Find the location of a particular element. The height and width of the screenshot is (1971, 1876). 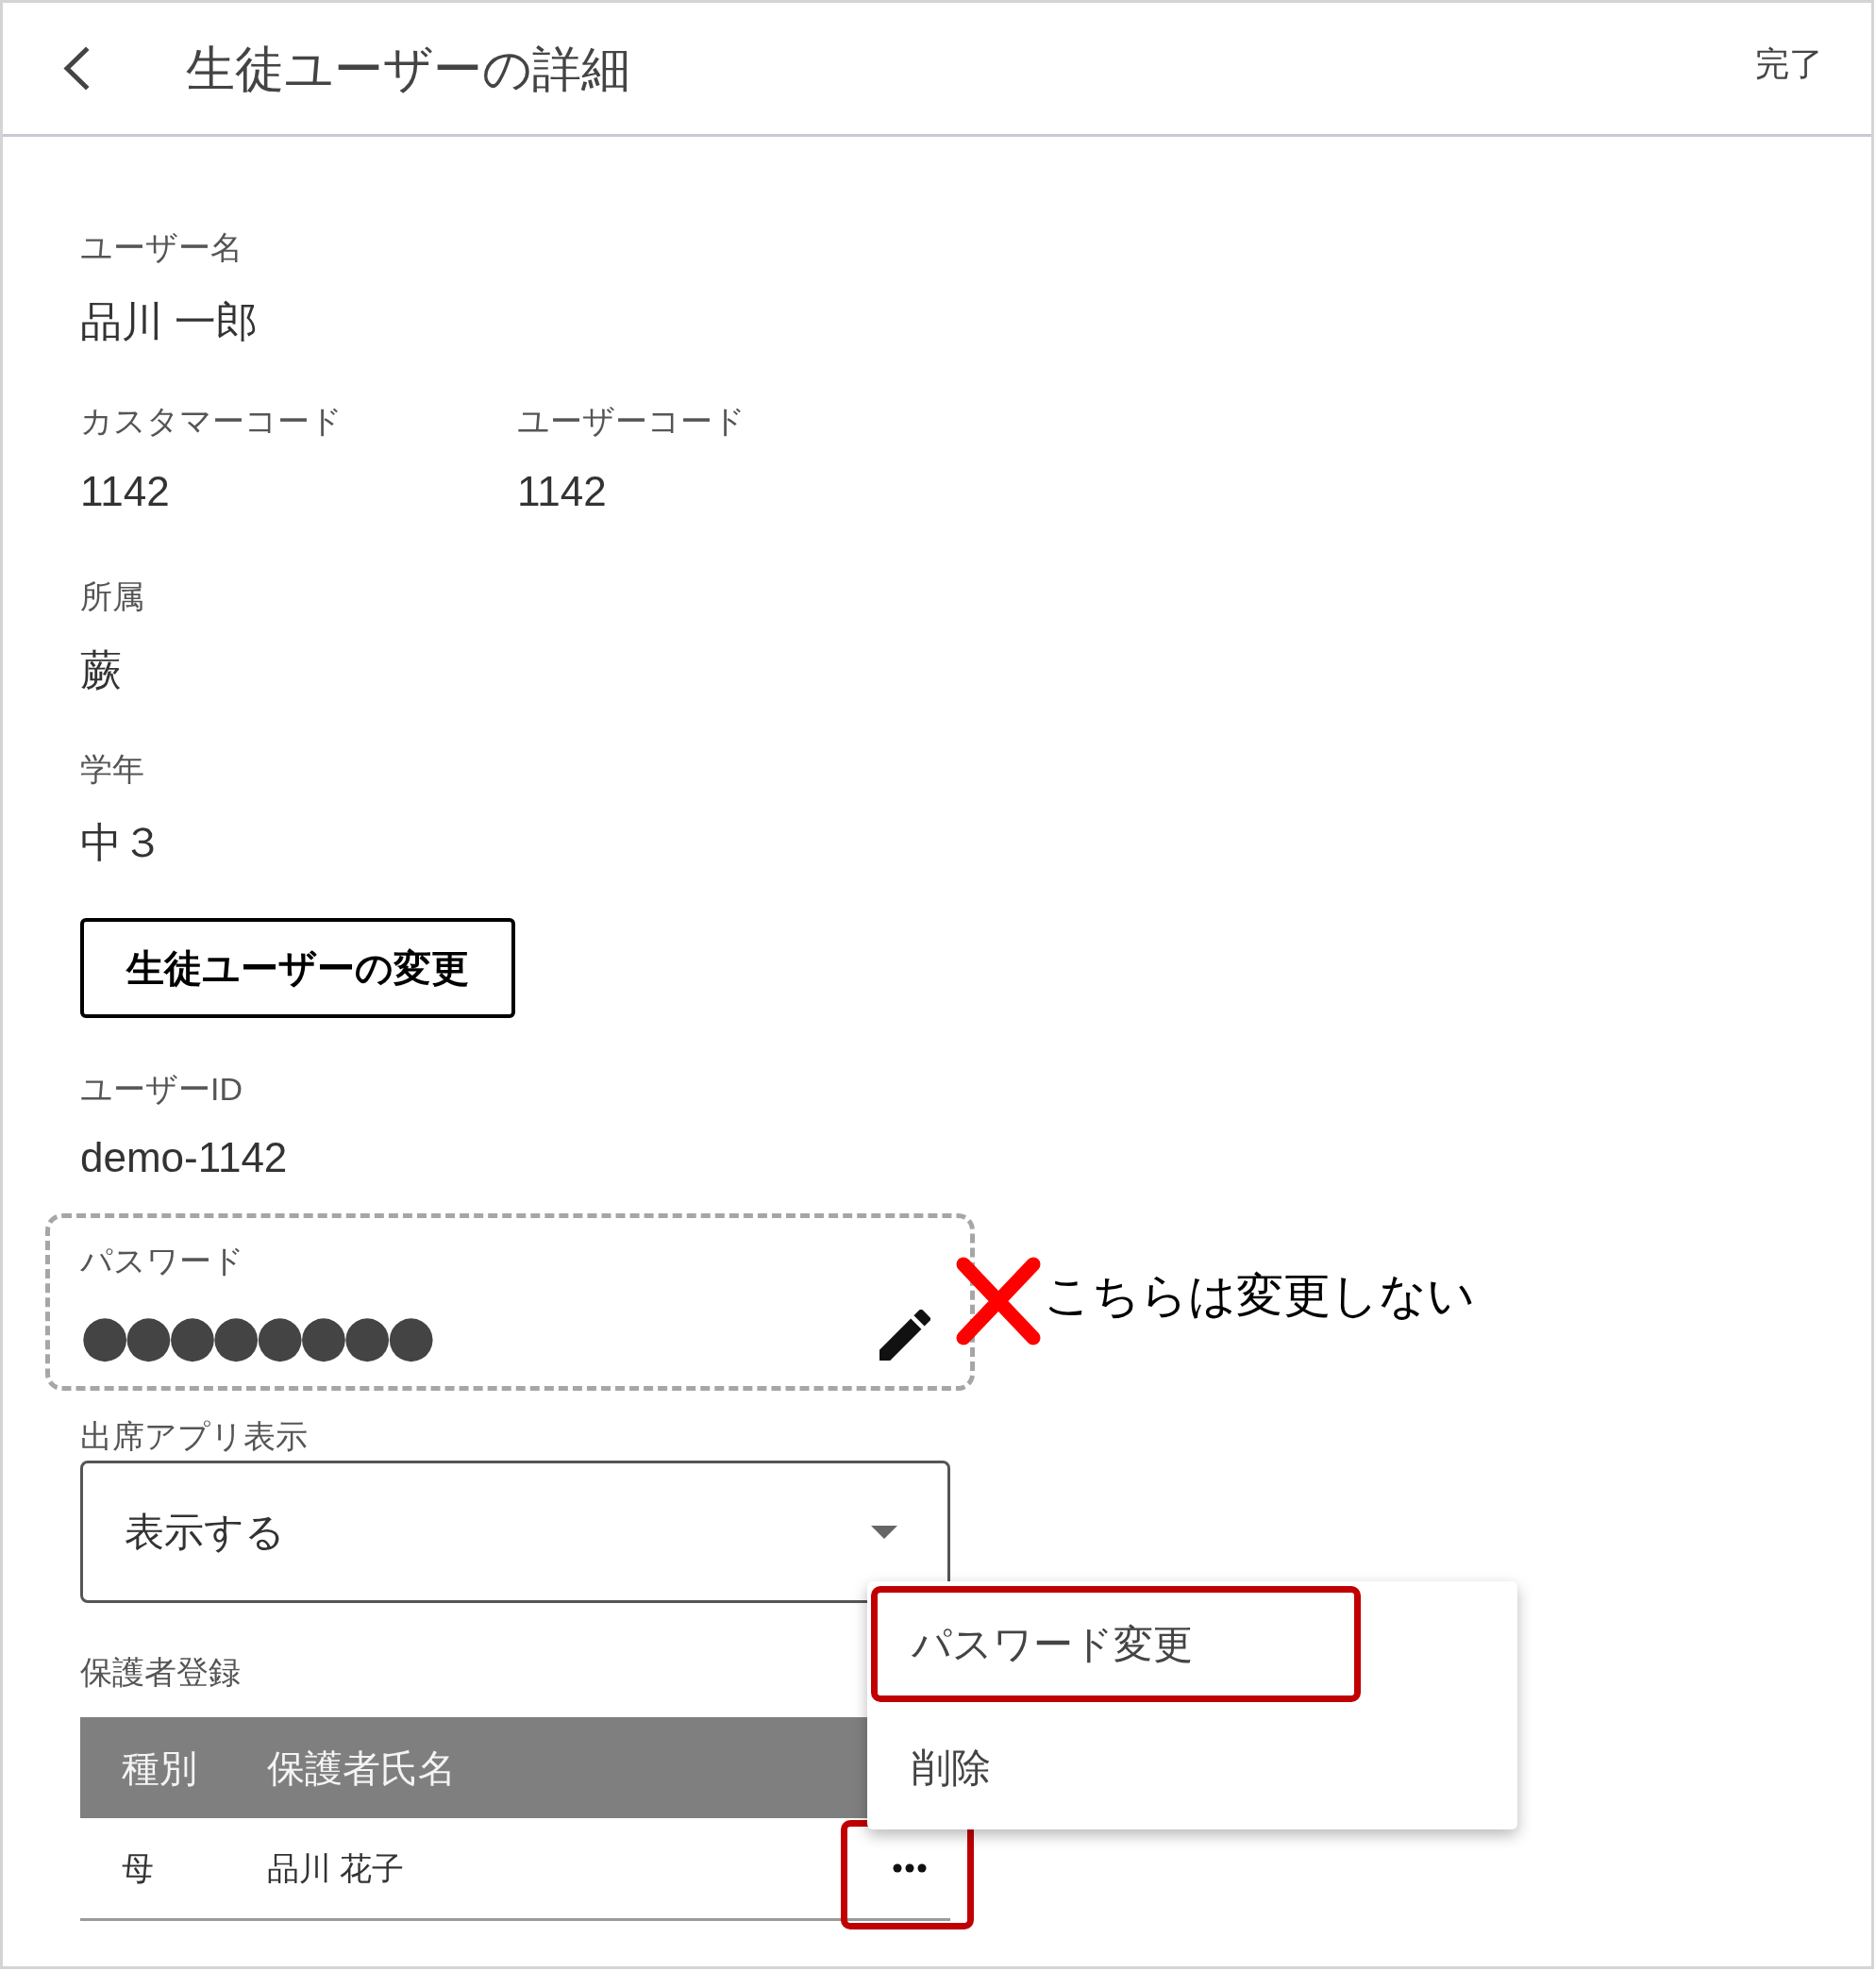

ellipsis-icon is located at coordinates (910, 1868).